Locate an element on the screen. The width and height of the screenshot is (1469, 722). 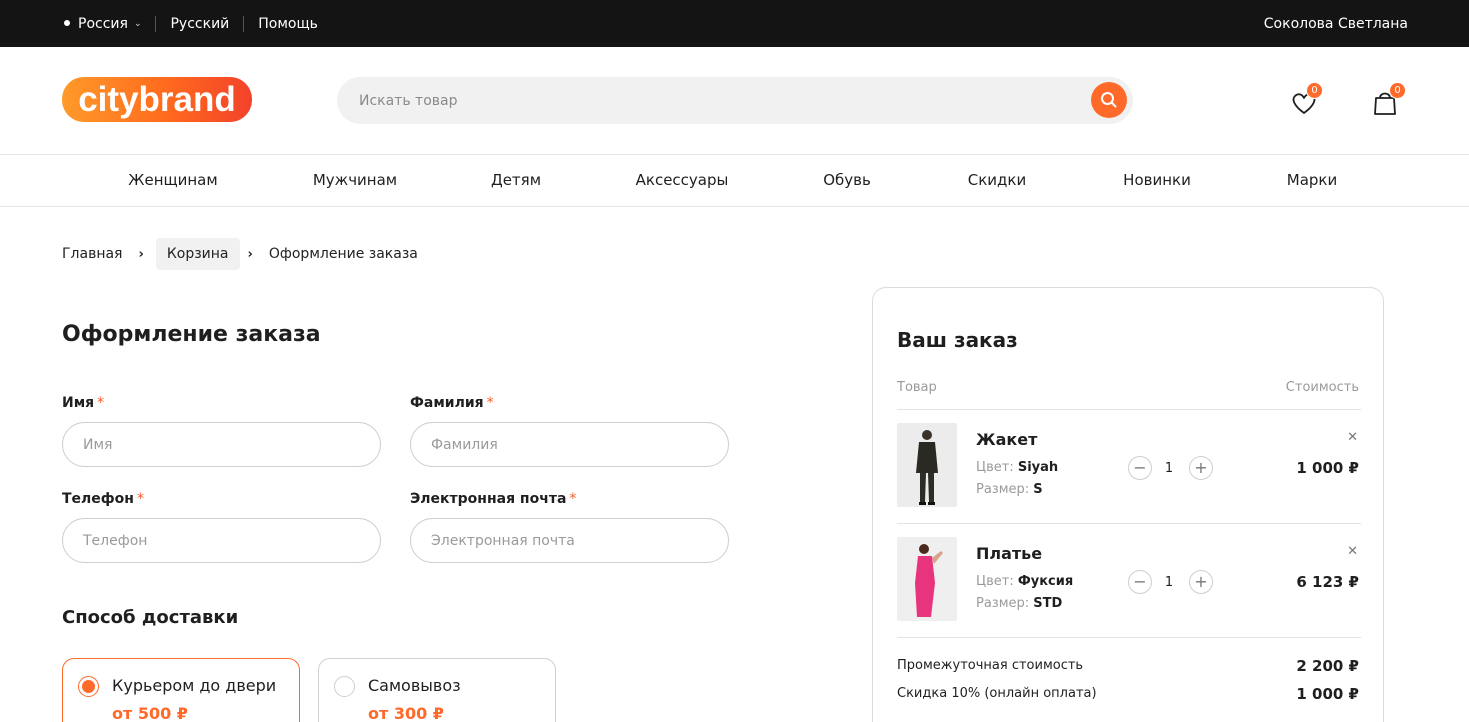
product-price: 6 123 ₽ is located at coordinates (1327, 582).